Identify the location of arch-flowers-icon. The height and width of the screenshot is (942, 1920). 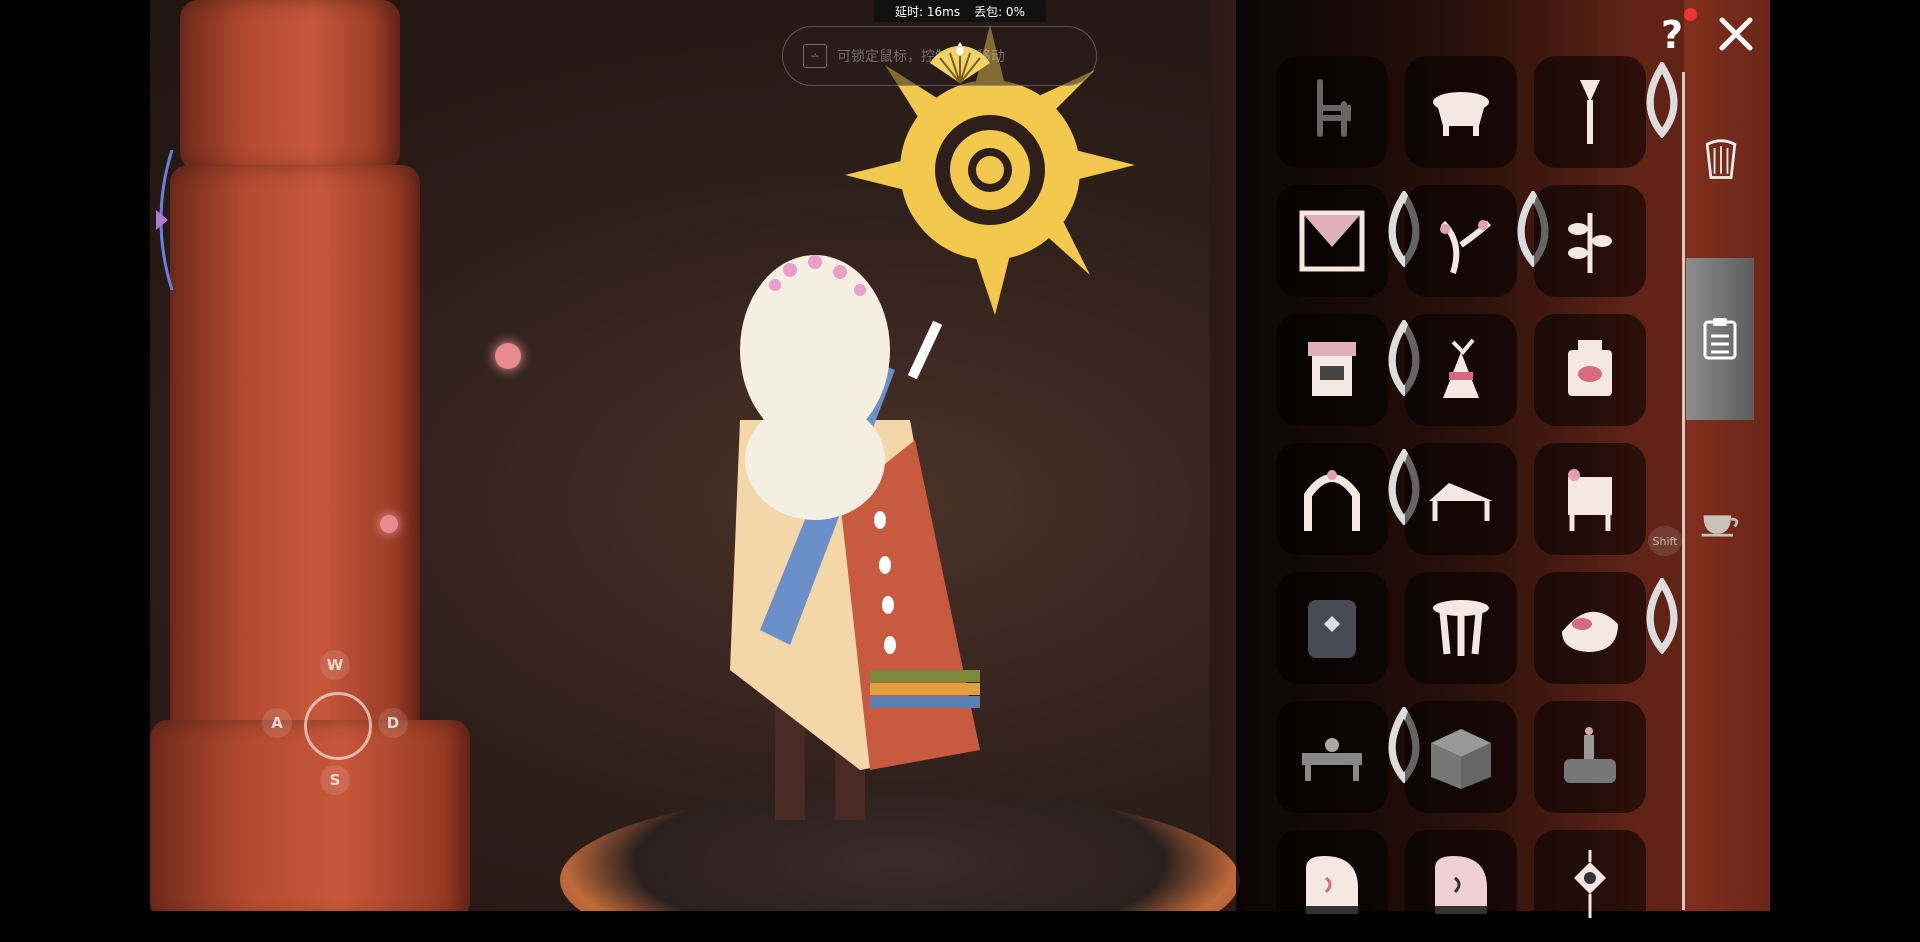
(1332, 500).